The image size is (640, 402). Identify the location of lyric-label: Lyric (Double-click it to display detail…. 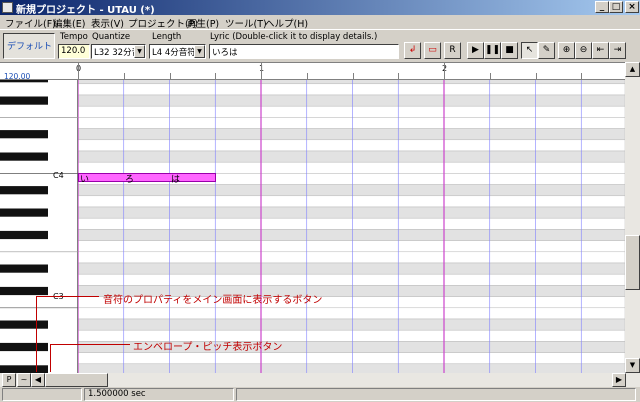
(294, 37).